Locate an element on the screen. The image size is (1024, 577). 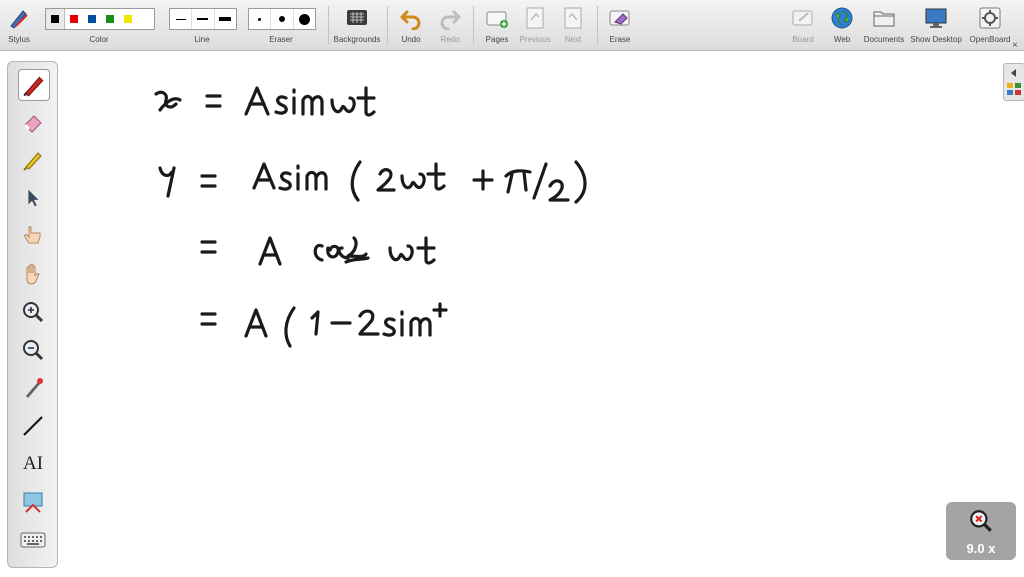
highlighter-icon is located at coordinates (32, 161).